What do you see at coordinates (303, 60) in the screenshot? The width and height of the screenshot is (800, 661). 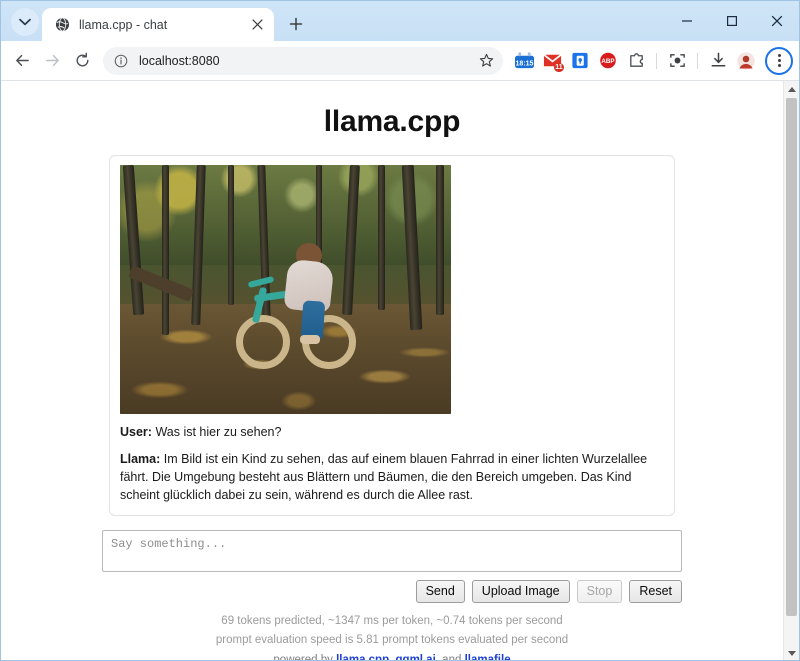 I see `address-bar: localhost:8080` at bounding box center [303, 60].